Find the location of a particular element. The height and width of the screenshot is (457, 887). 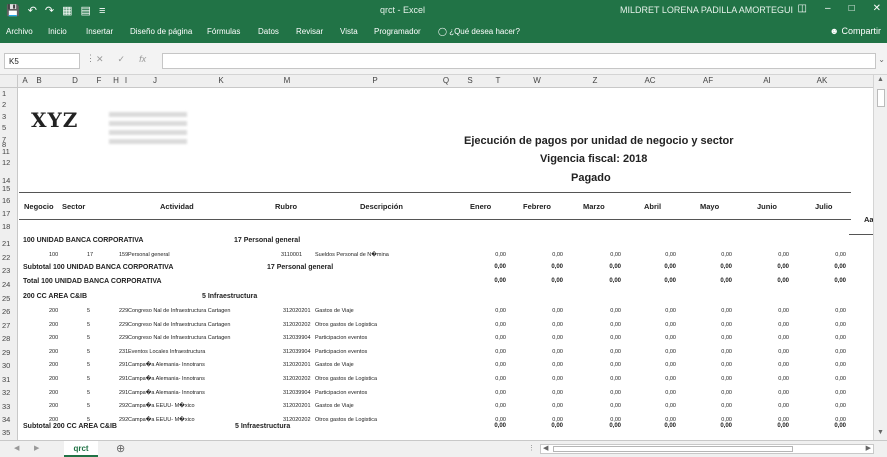

row-header: 32 is located at coordinates (8, 392).